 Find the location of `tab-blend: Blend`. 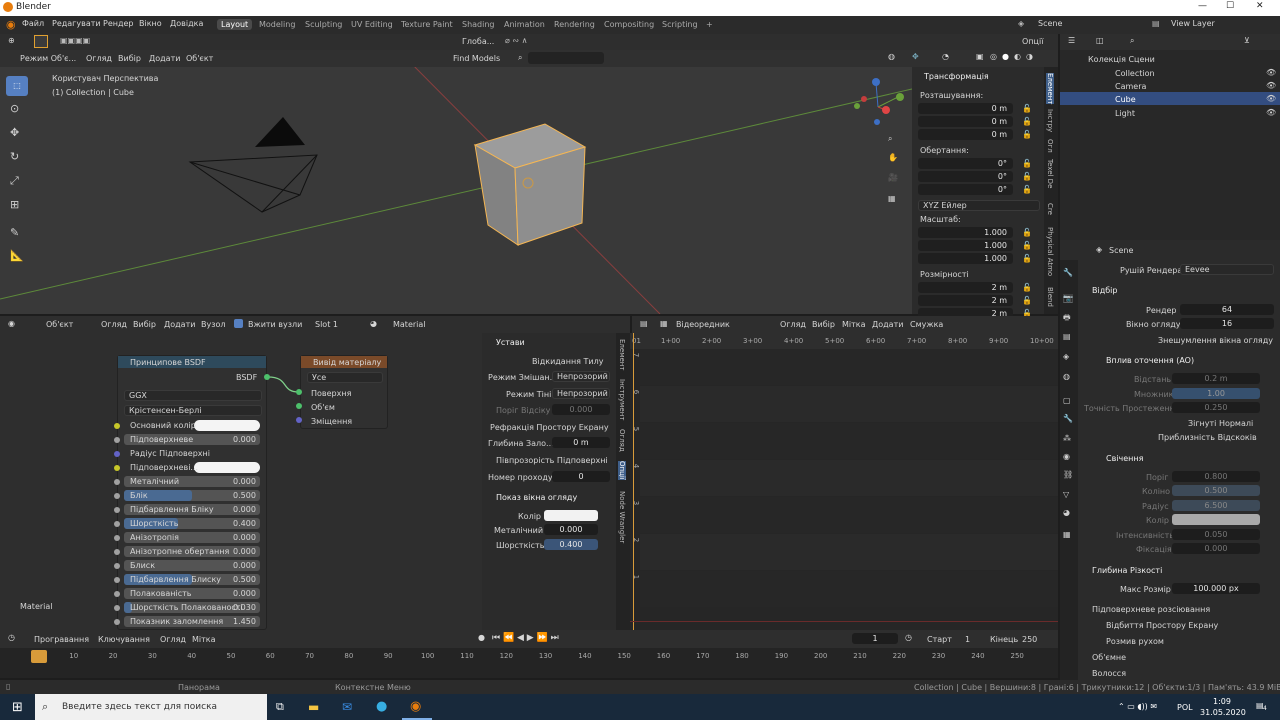

tab-blend: Blend is located at coordinates (1050, 297).